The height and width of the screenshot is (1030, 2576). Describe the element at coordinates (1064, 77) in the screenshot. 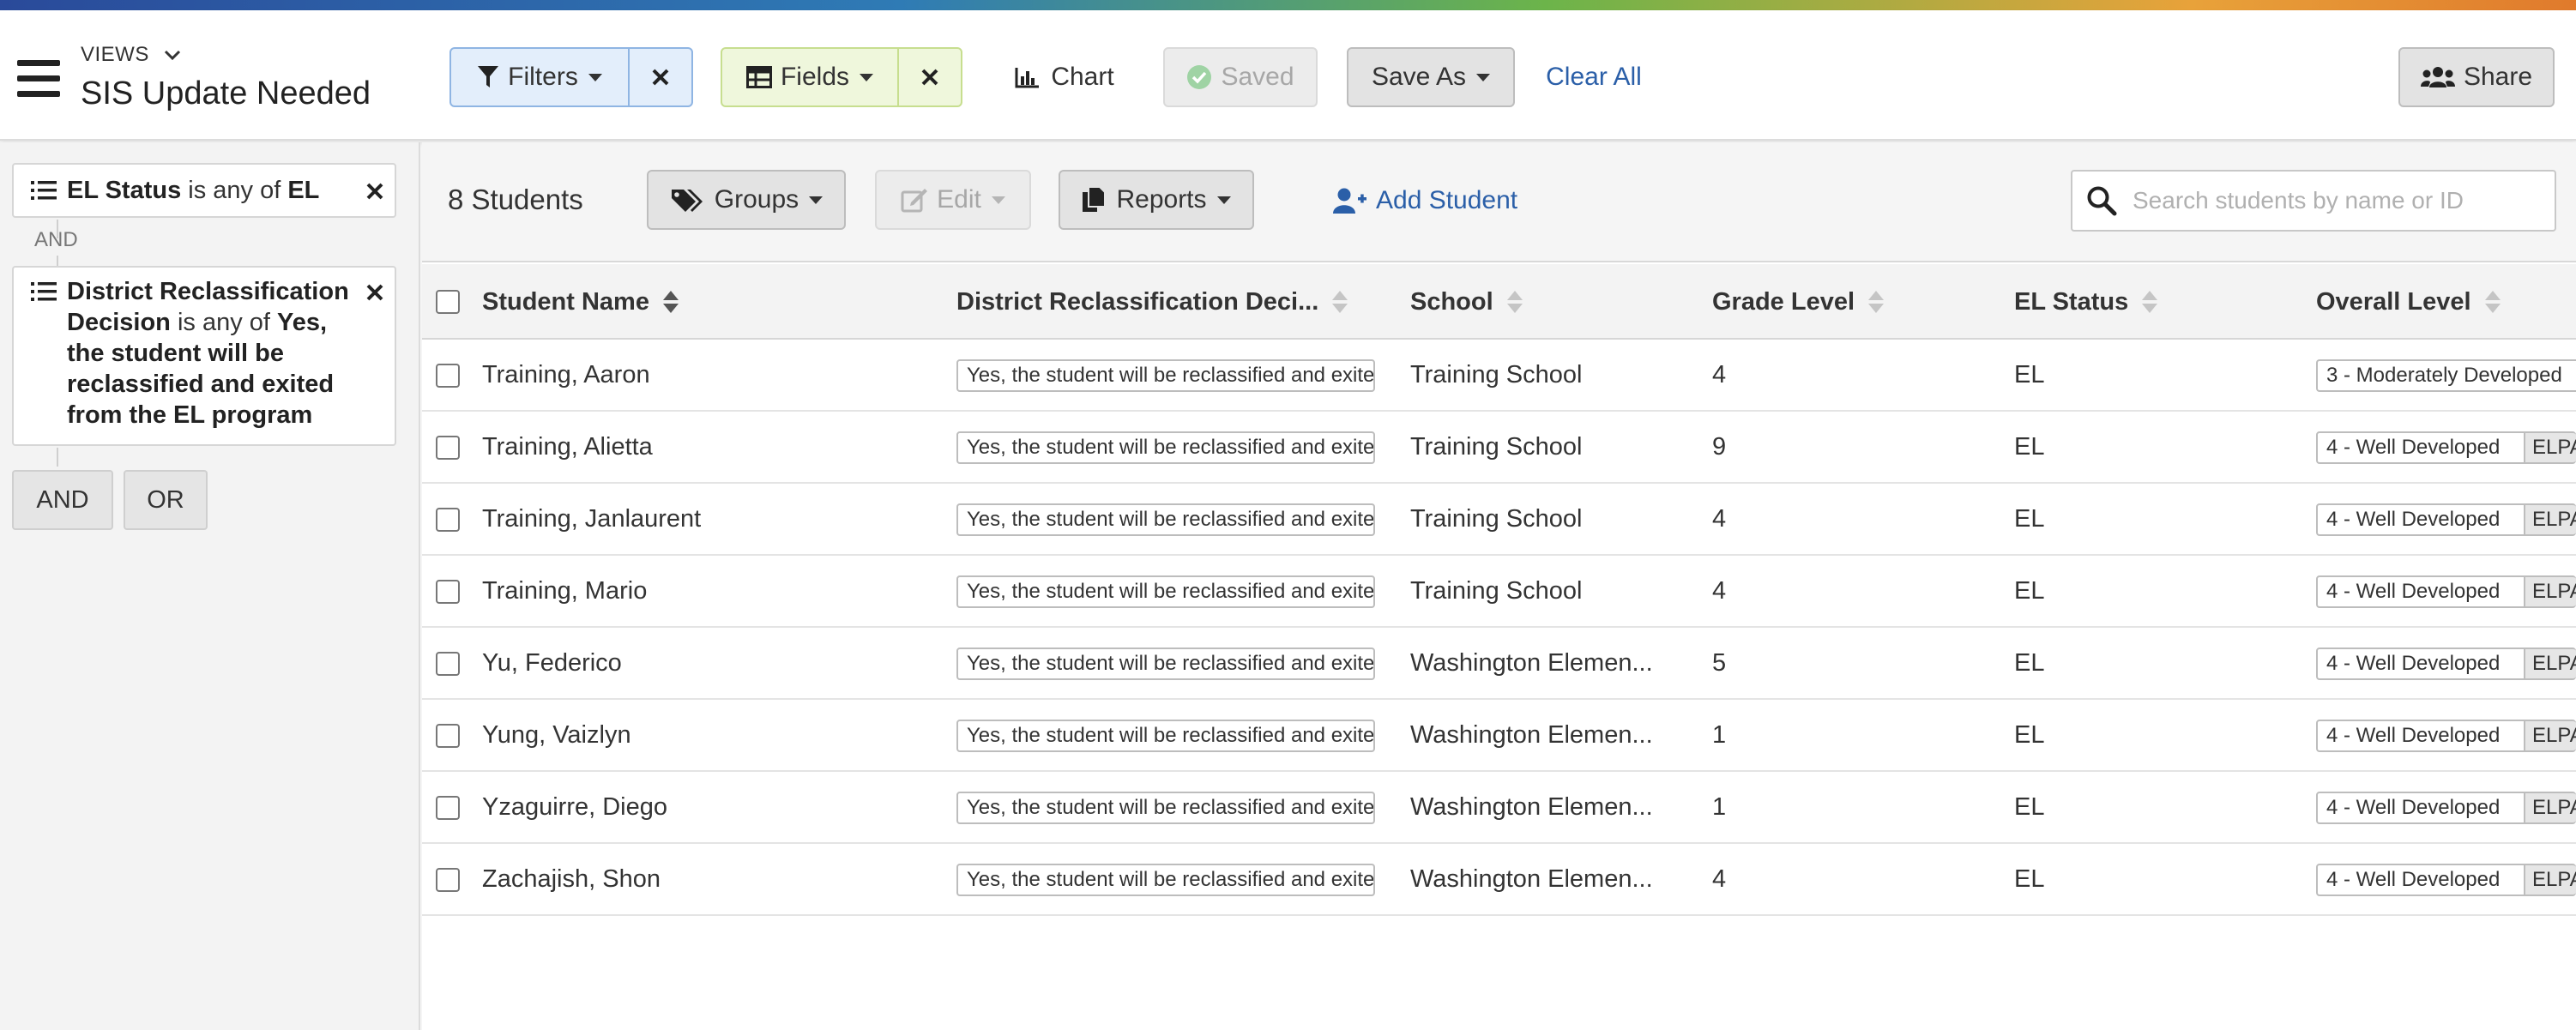

I see `chart-button: Chart` at that location.